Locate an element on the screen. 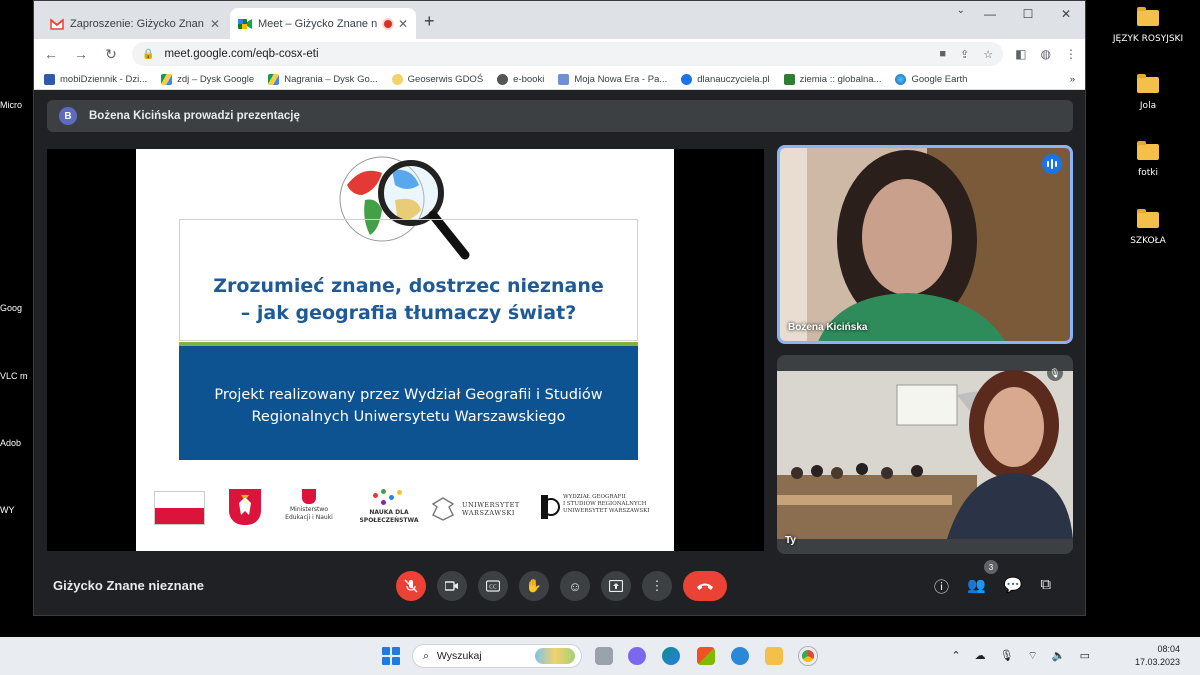 Image resolution: width=1200 pixels, height=675 pixels. captions-button: CC is located at coordinates (493, 586).